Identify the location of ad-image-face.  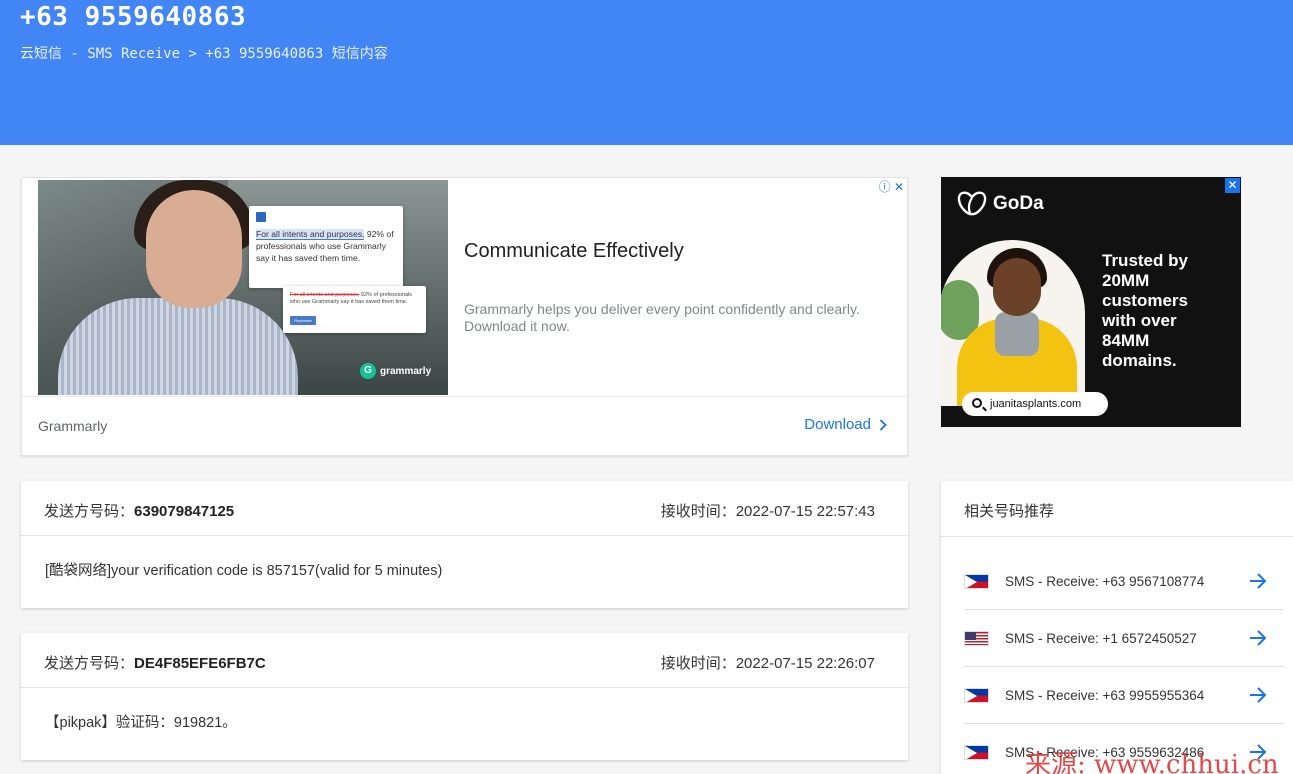
(194, 249).